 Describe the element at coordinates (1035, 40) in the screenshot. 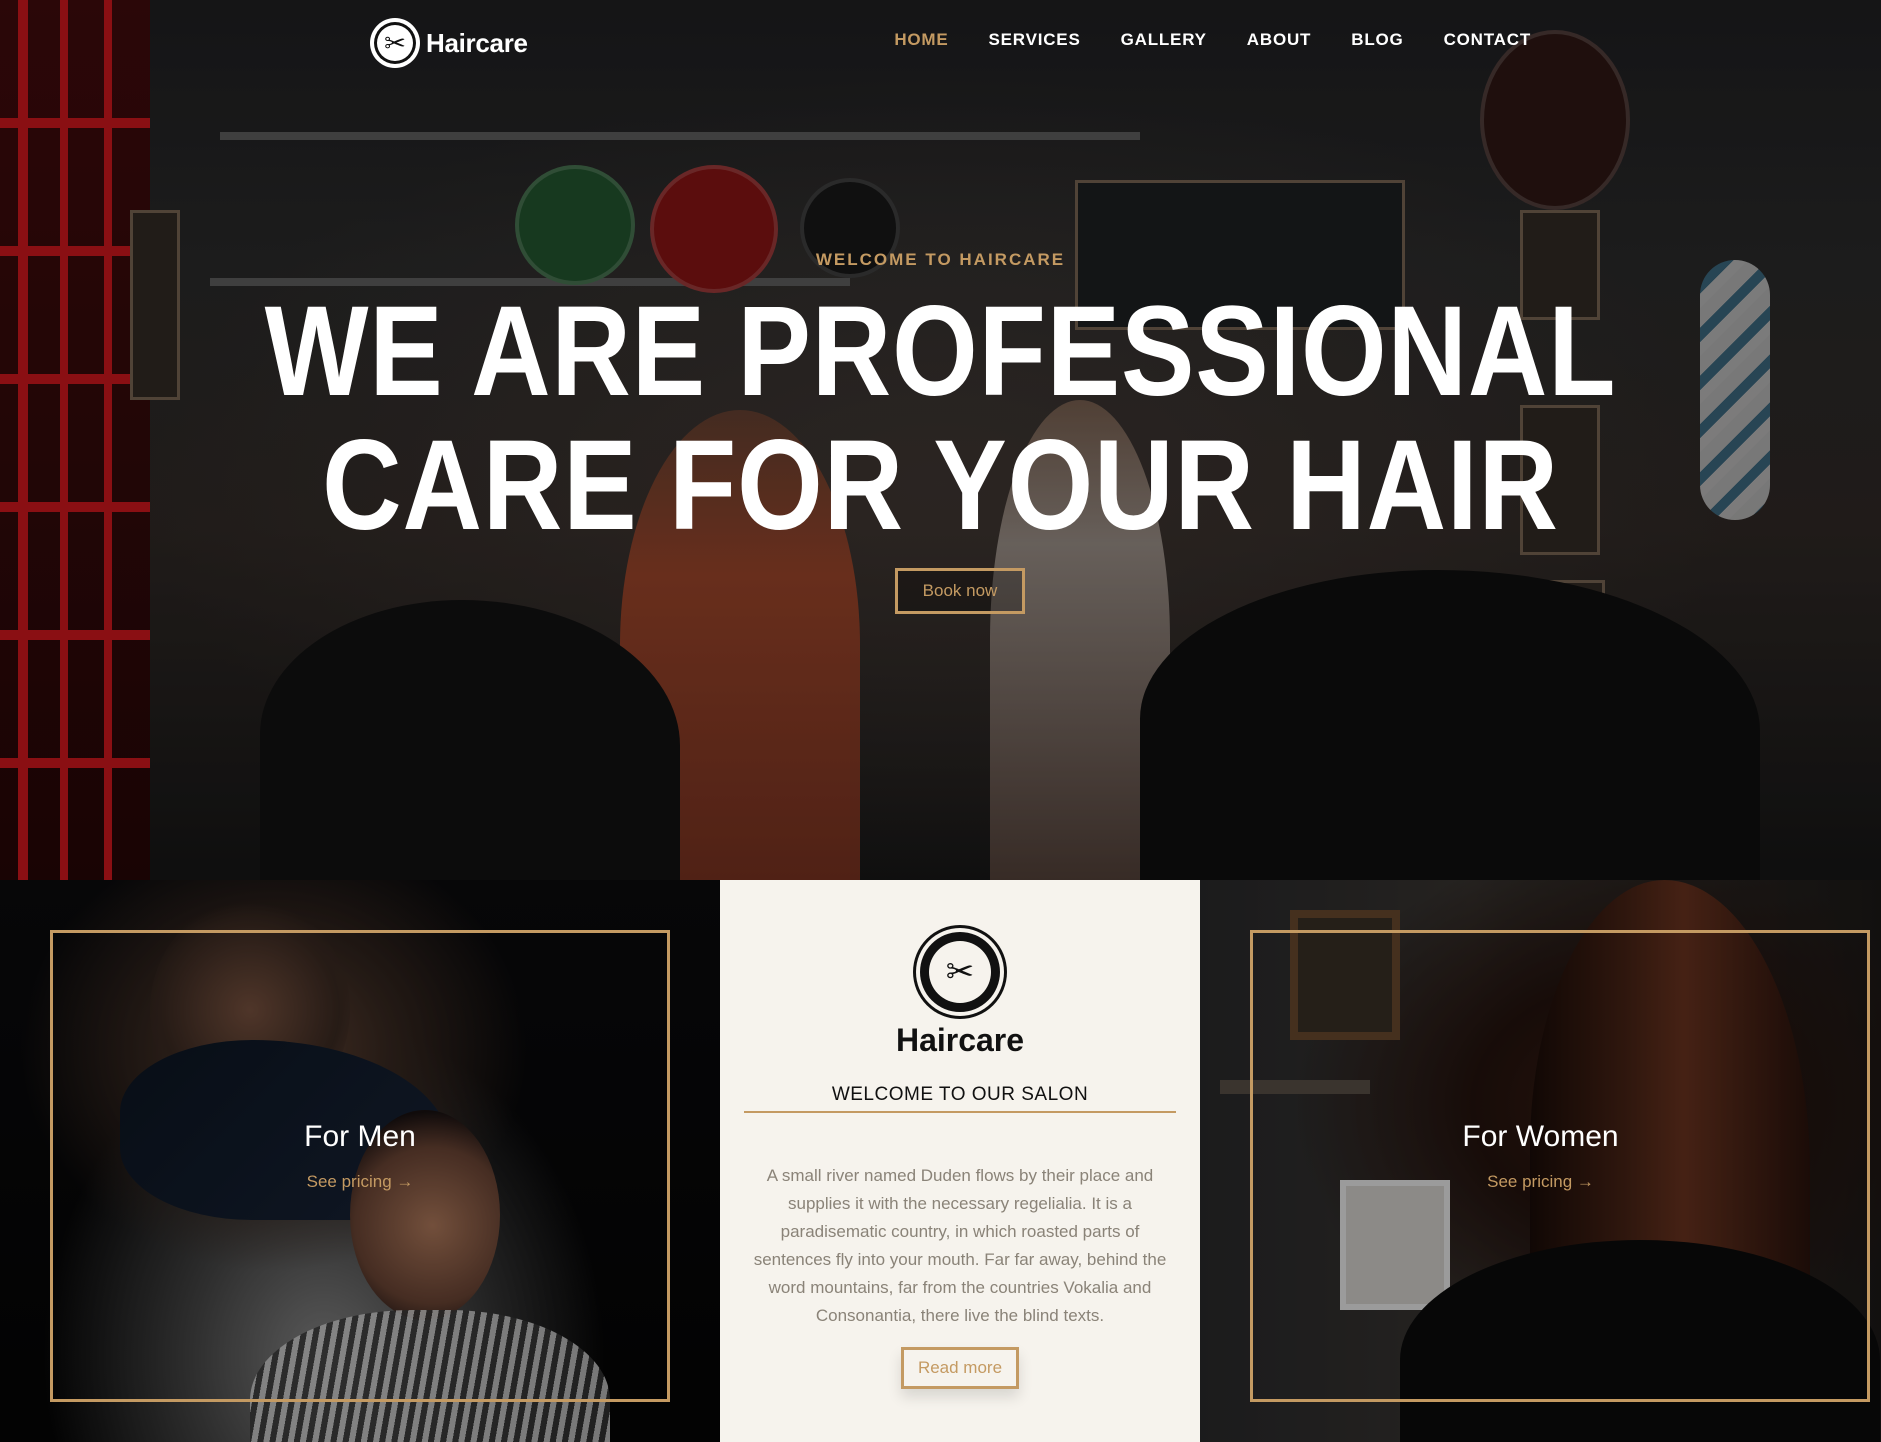

I see `nav-item-services: SERVICES` at that location.